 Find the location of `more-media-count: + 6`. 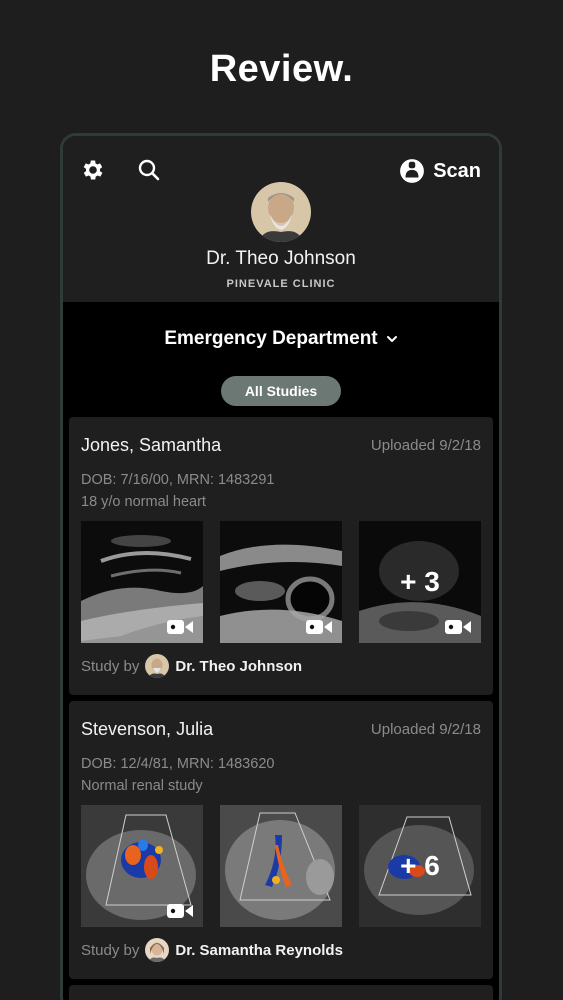

more-media-count: + 6 is located at coordinates (420, 865).